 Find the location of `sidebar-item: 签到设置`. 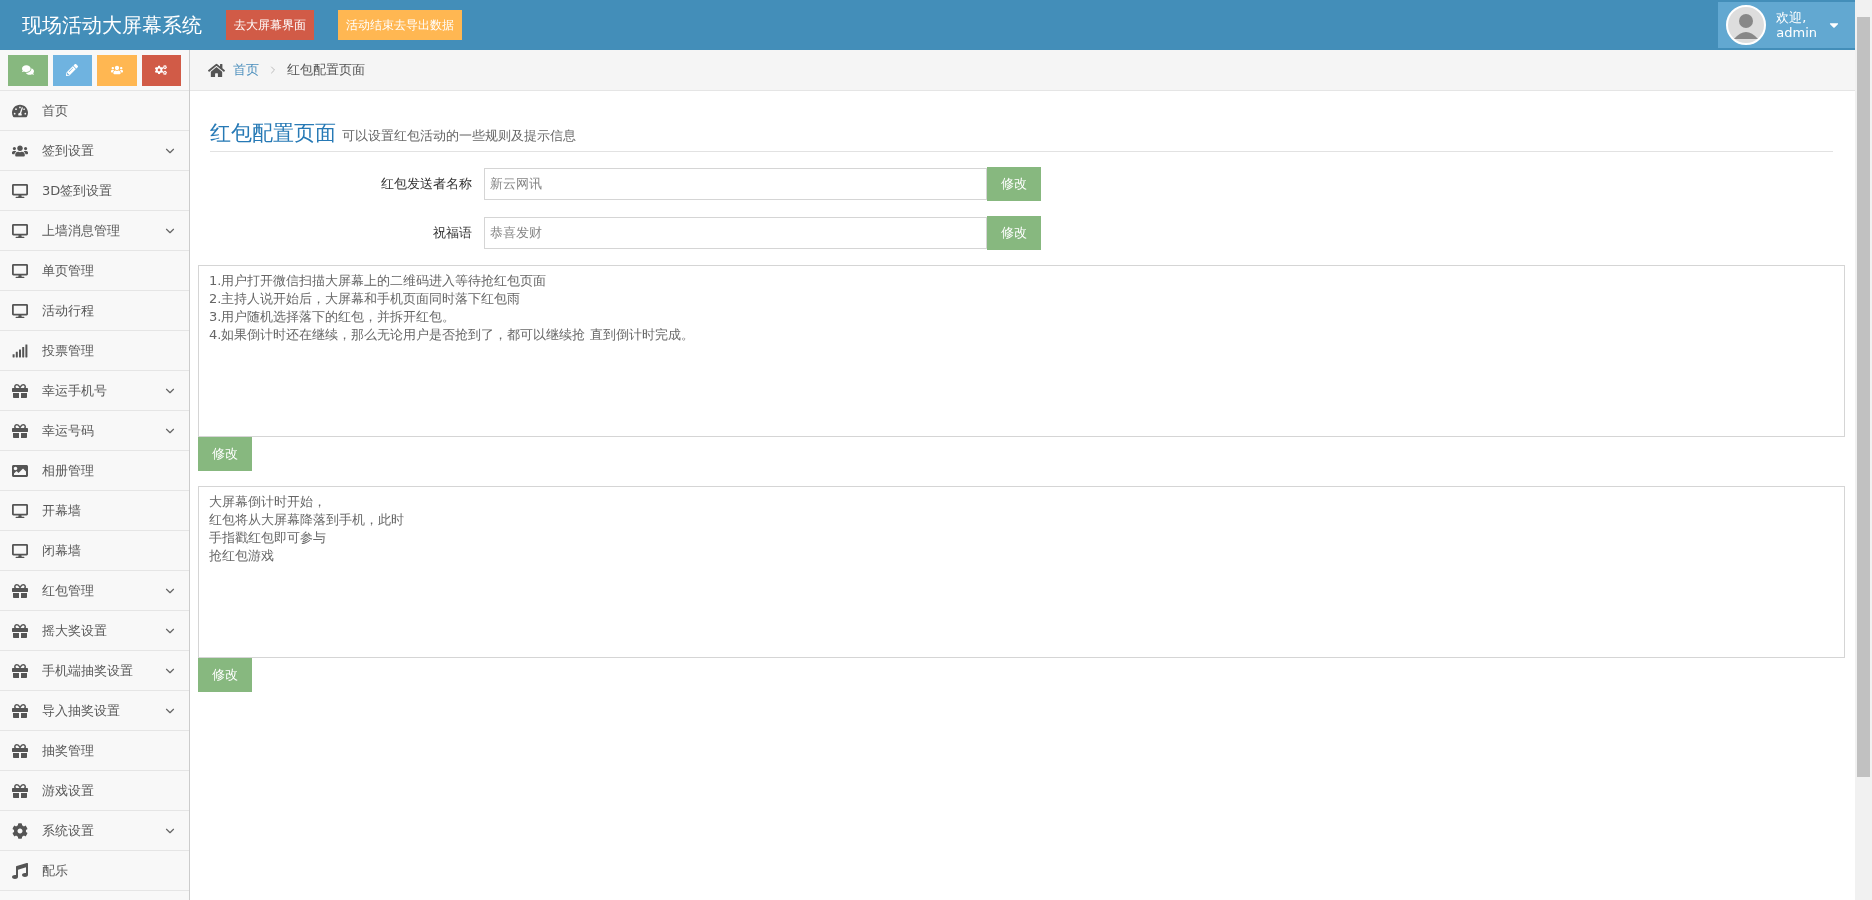

sidebar-item: 签到设置 is located at coordinates (94, 151).